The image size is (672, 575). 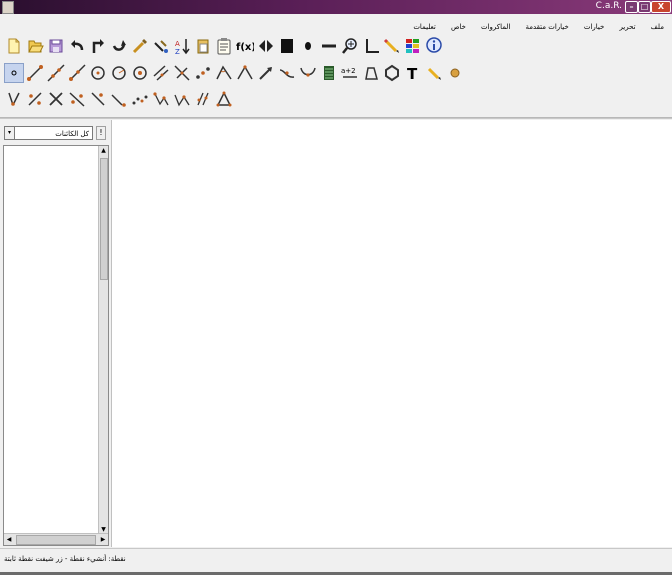 What do you see at coordinates (413, 46) in the screenshot?
I see `color-grid-icon` at bounding box center [413, 46].